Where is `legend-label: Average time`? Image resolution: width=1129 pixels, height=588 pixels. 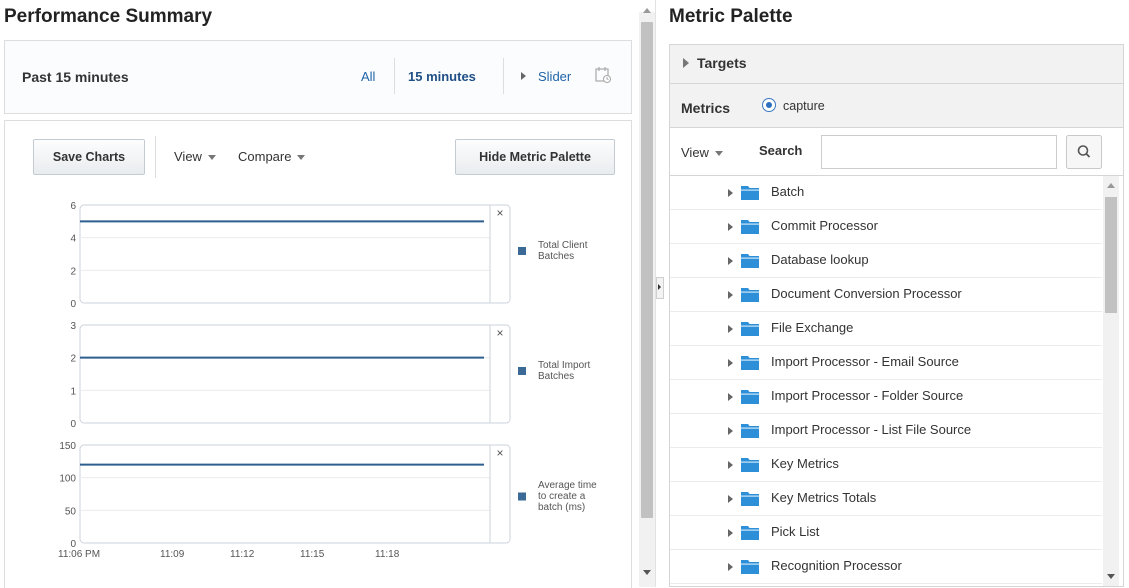 legend-label: Average time is located at coordinates (567, 485).